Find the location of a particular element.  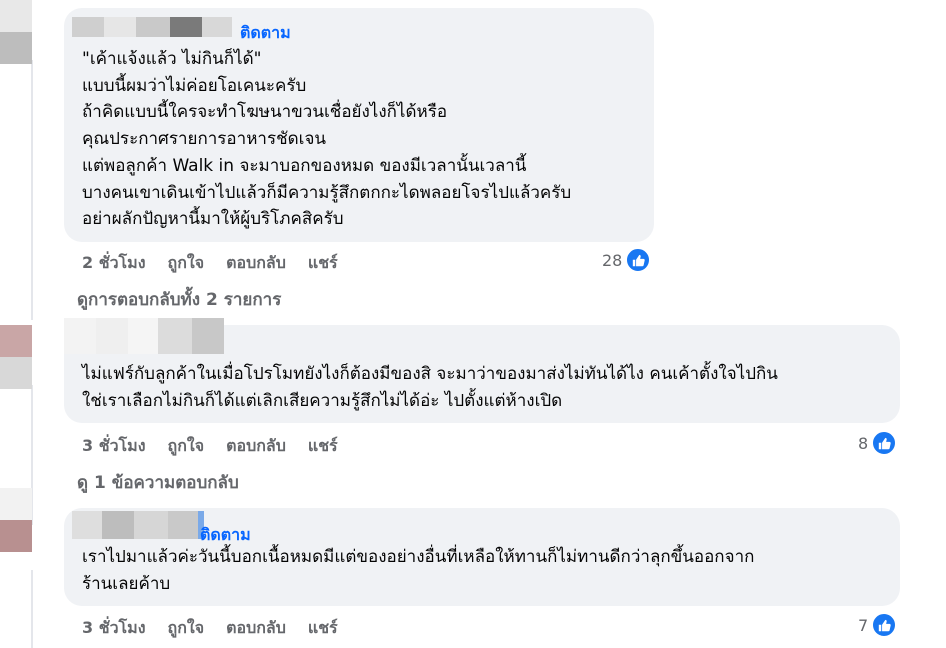

reaction-count: 28 is located at coordinates (612, 260).